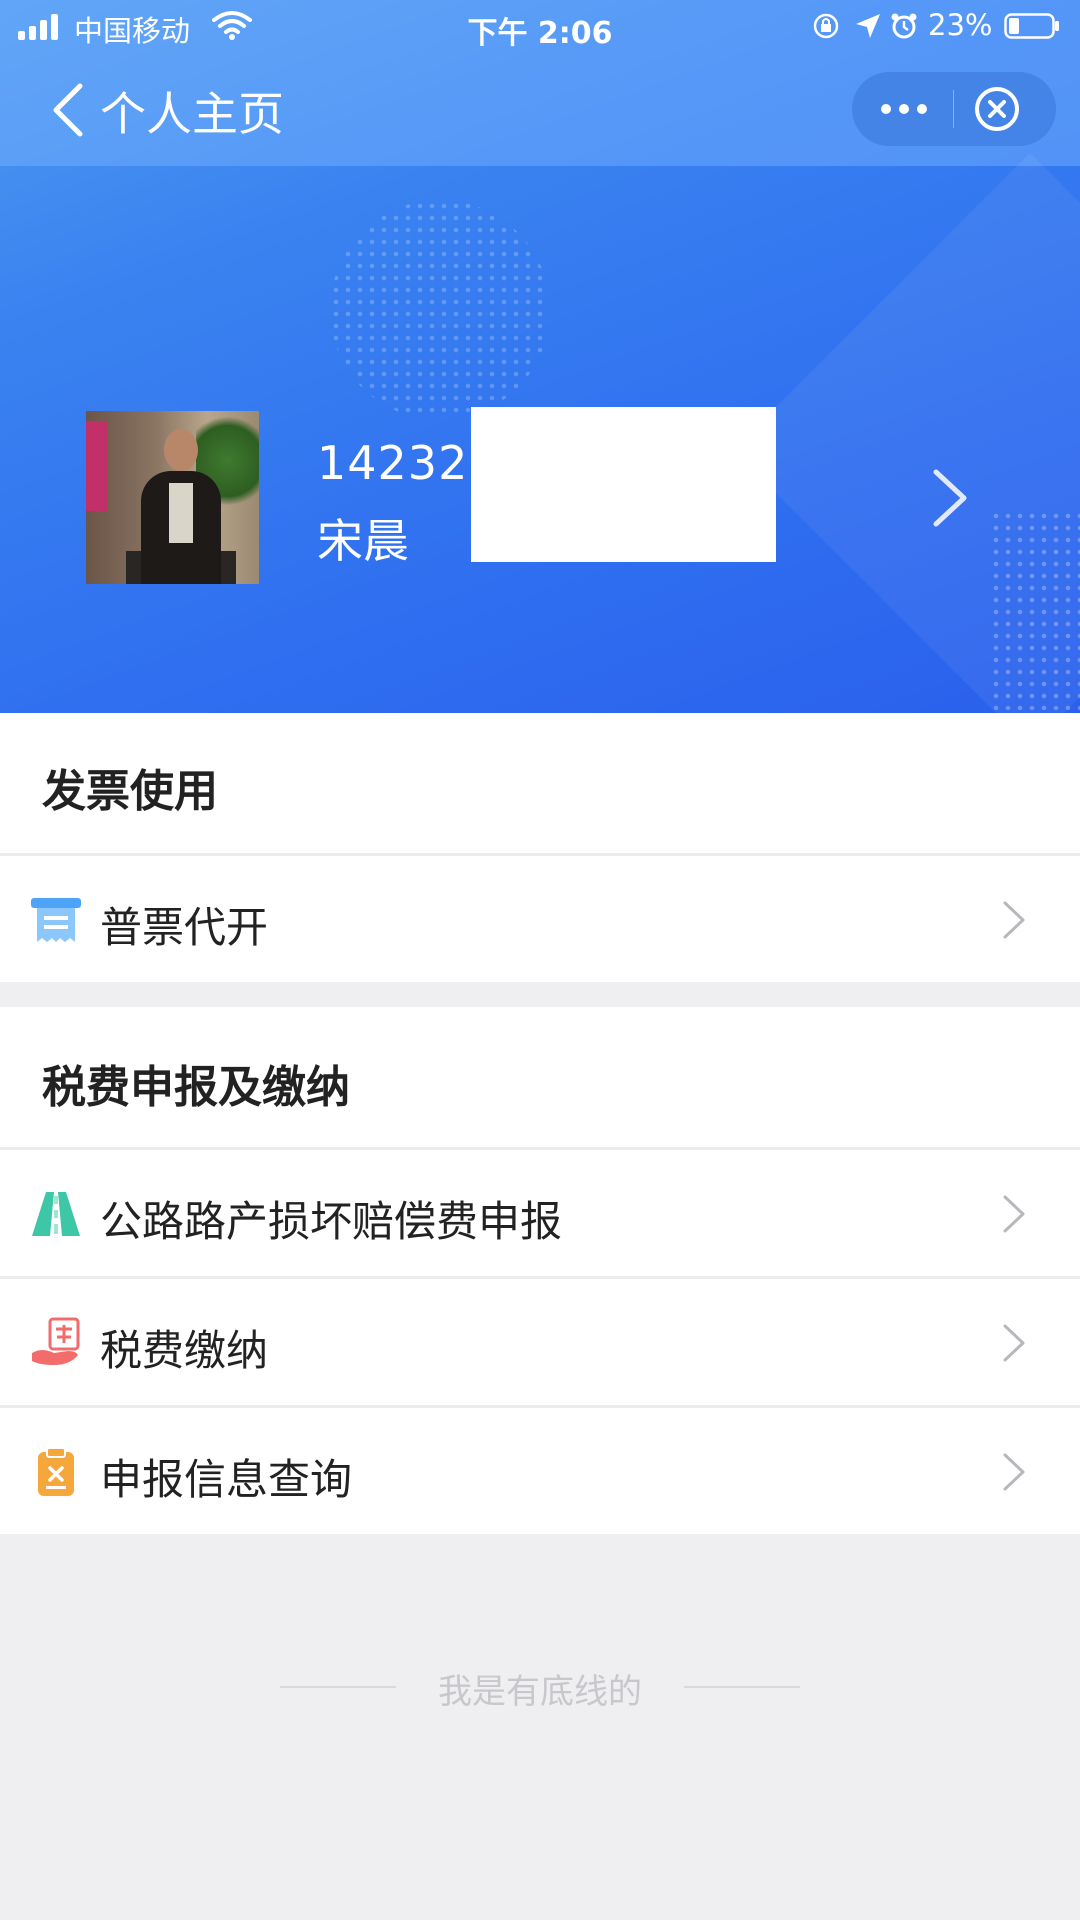 This screenshot has height=1920, width=1080. What do you see at coordinates (540, 783) in the screenshot?
I see `section-invoice-header: 发票使用` at bounding box center [540, 783].